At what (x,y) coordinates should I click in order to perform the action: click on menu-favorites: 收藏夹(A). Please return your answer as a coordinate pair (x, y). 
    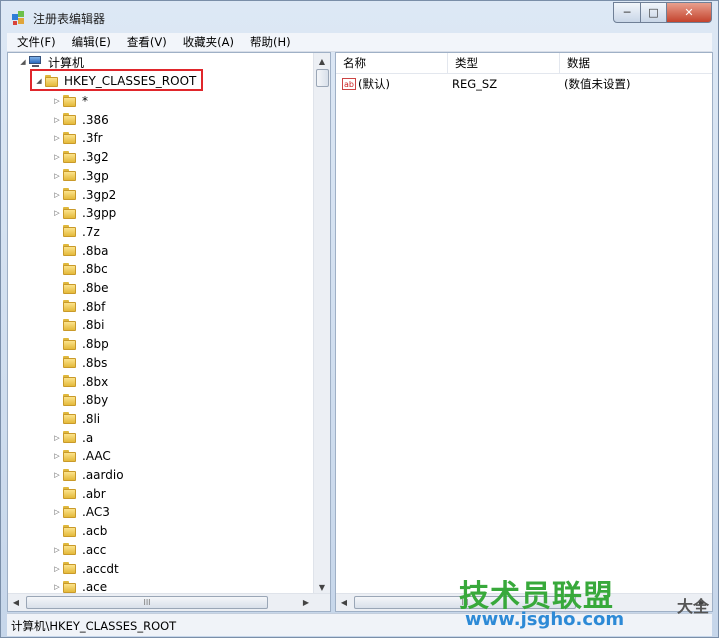
    Looking at the image, I should click on (208, 42).